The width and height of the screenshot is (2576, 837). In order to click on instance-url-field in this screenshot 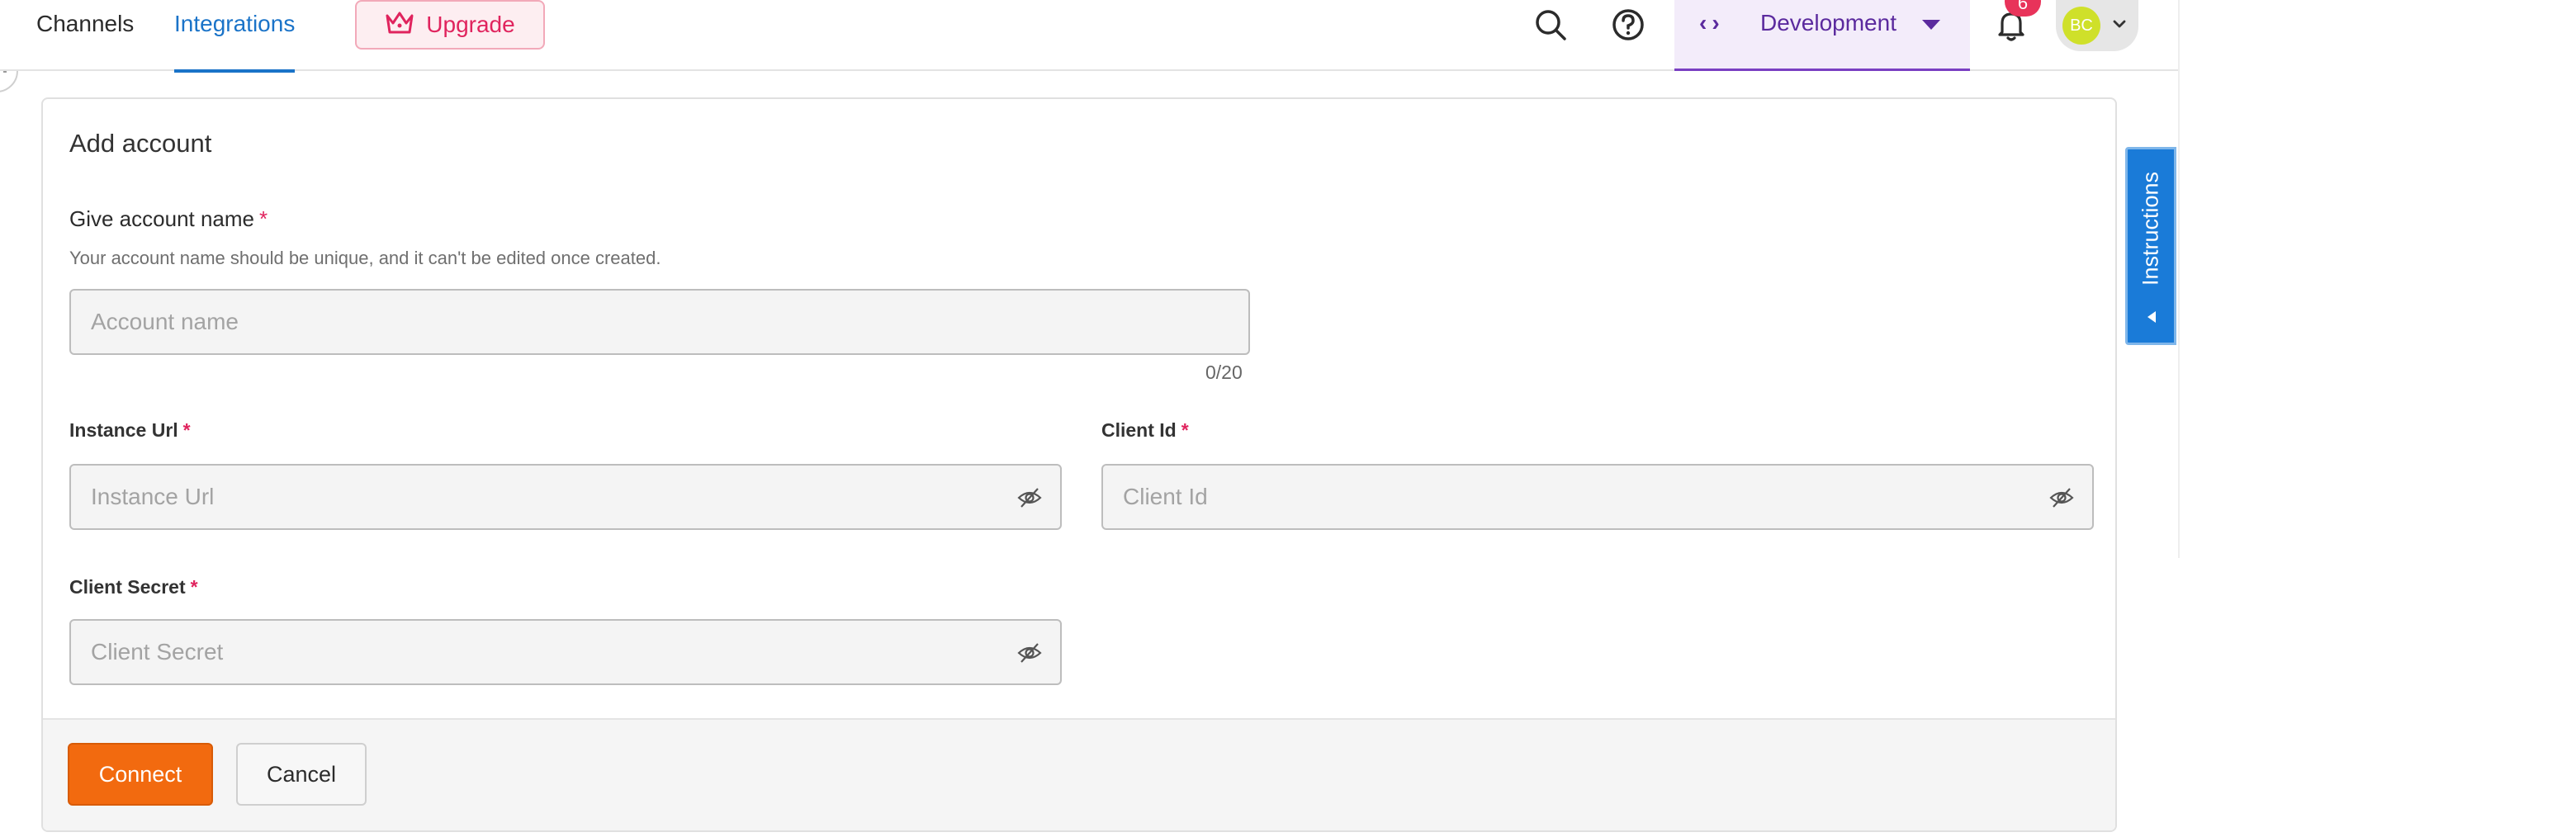, I will do `click(565, 497)`.